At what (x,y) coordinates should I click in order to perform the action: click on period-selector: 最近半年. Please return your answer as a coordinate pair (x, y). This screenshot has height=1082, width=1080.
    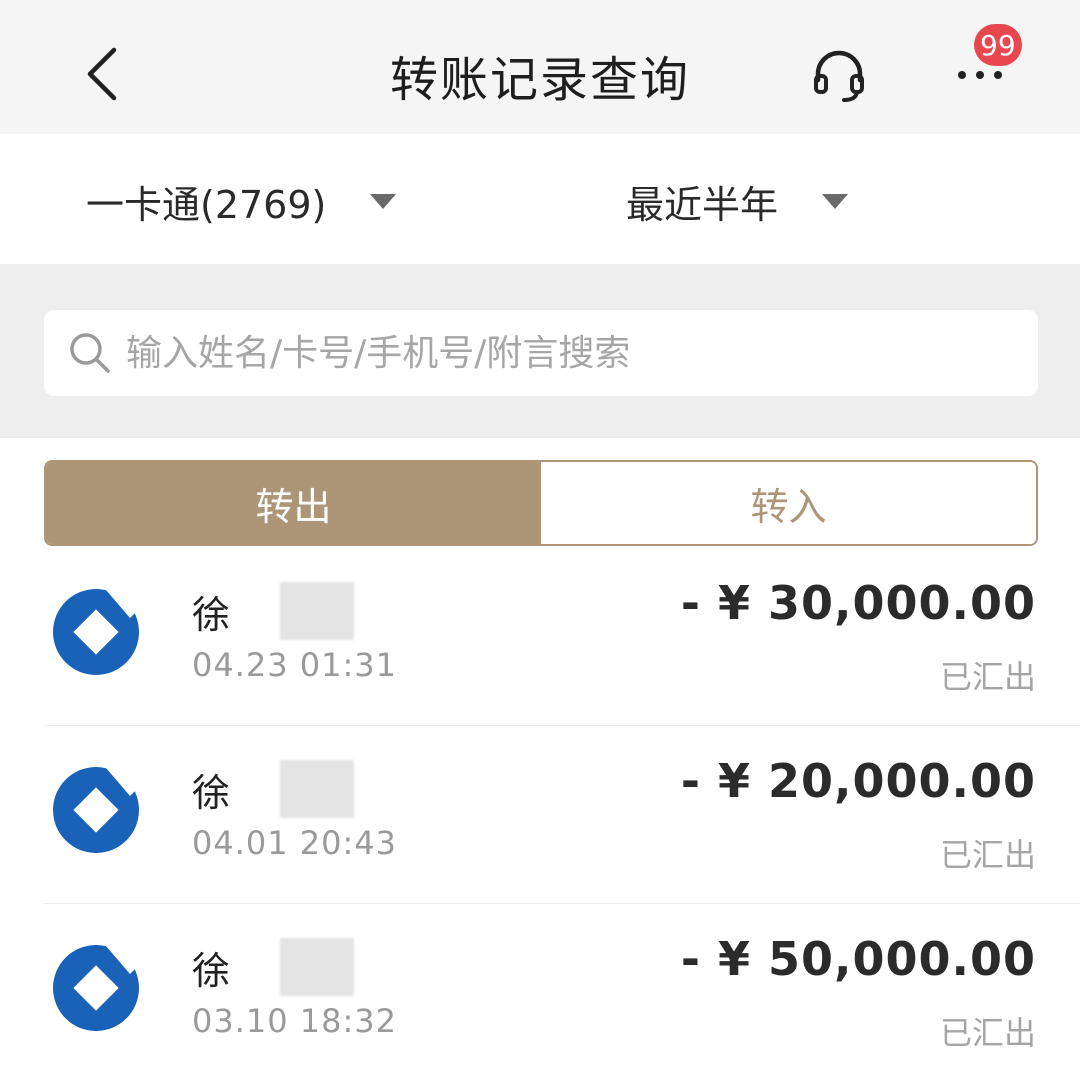
    Looking at the image, I should click on (737, 201).